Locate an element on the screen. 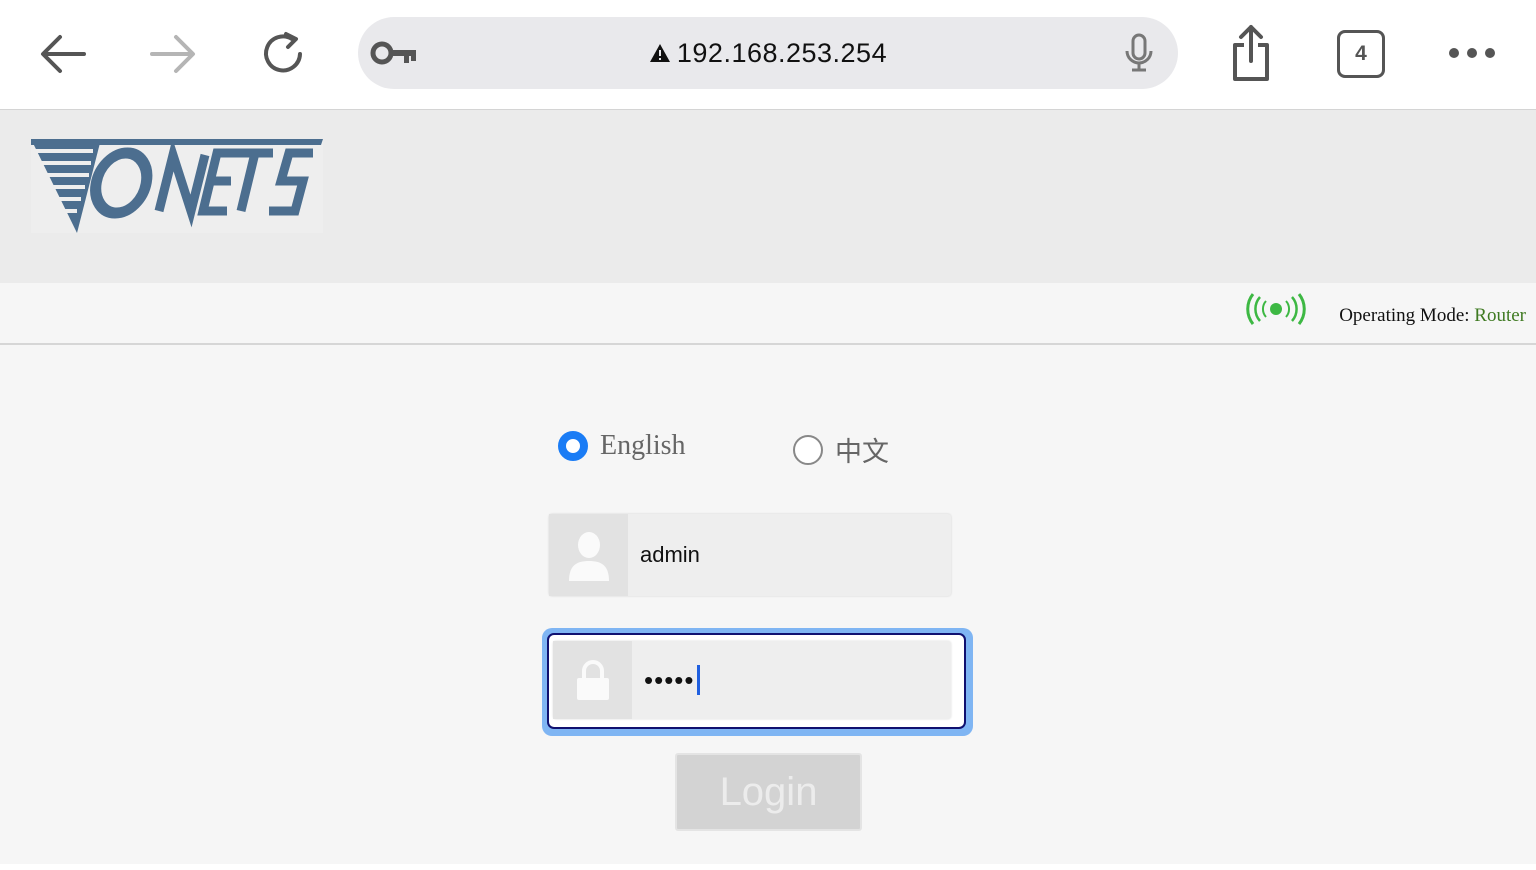  password-focus-ring: ••••• is located at coordinates (757, 682).